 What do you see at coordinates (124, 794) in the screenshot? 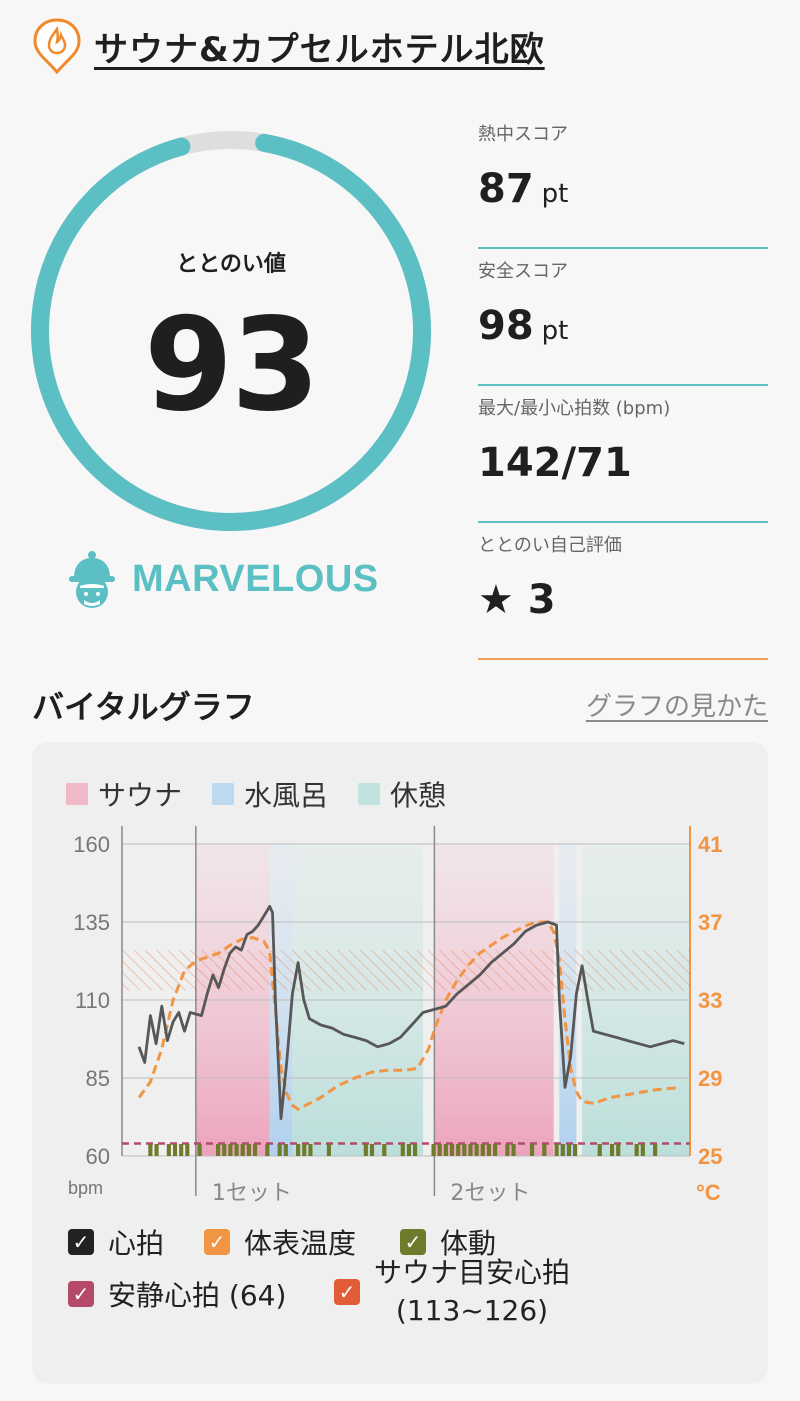
I see `legend-sauna: サウナ` at bounding box center [124, 794].